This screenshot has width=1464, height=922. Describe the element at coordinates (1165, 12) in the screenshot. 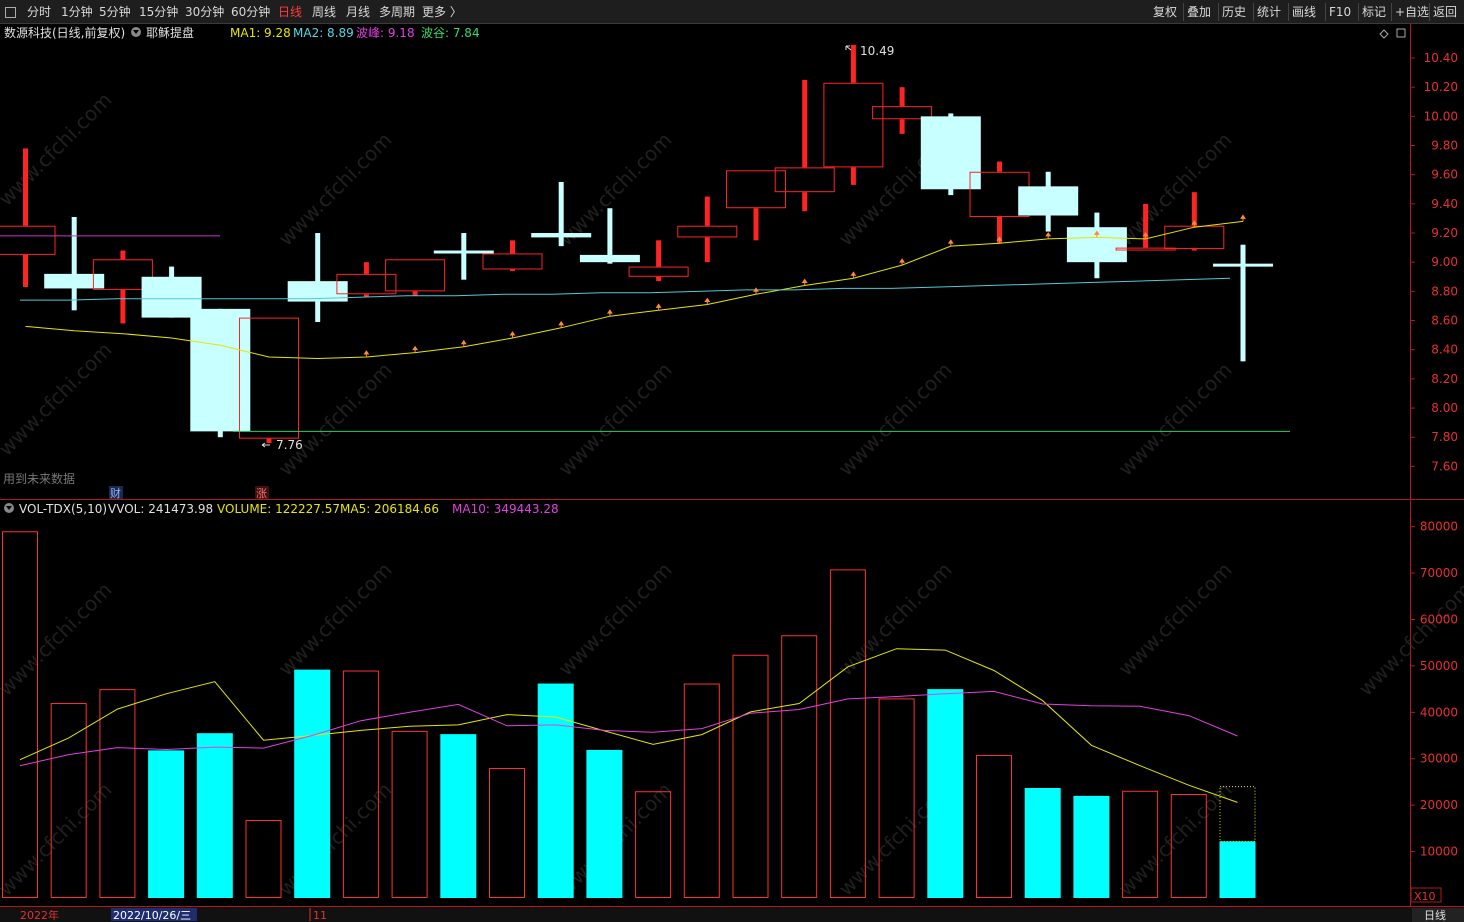

I see `toolbar-button-0: 复权` at that location.